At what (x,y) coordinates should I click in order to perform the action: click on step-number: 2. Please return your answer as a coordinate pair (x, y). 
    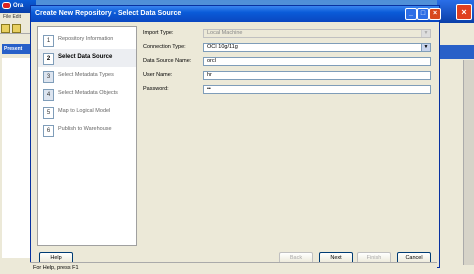
    Looking at the image, I should click on (48, 59).